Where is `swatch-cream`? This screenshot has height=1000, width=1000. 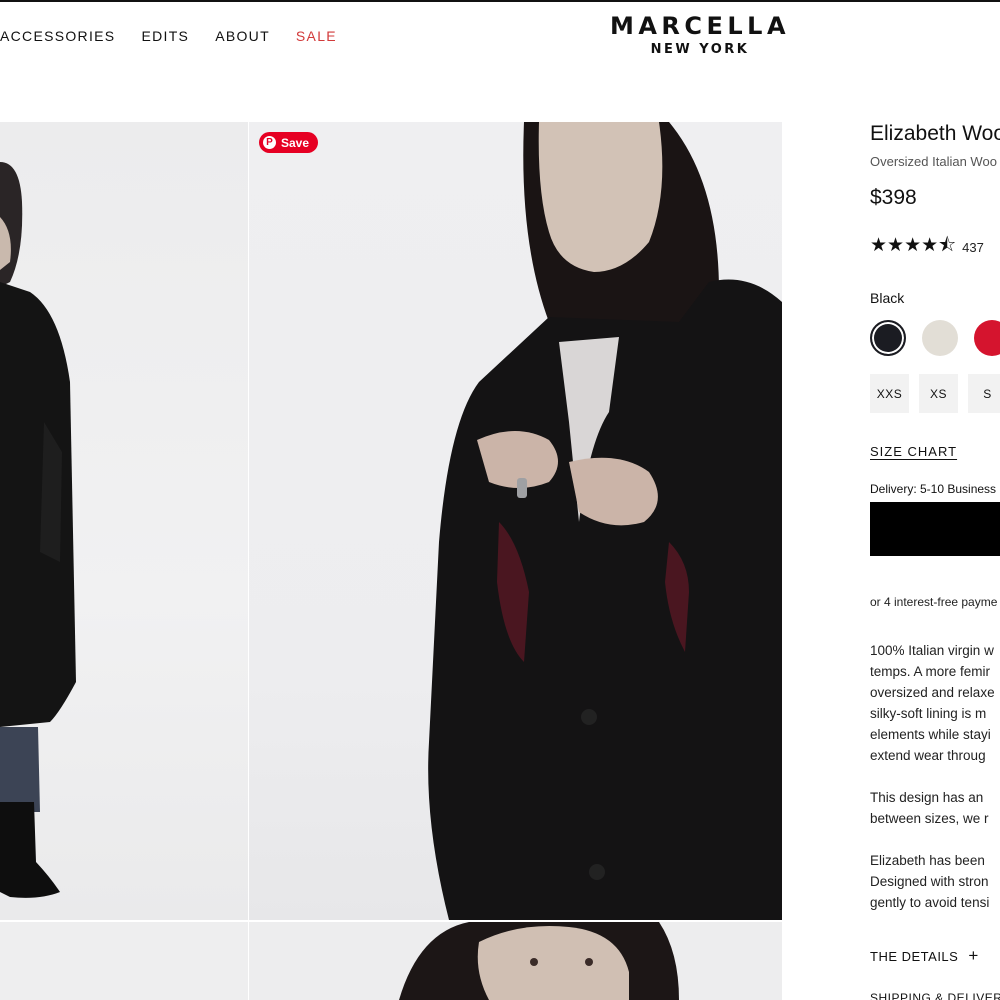
swatch-cream is located at coordinates (940, 338).